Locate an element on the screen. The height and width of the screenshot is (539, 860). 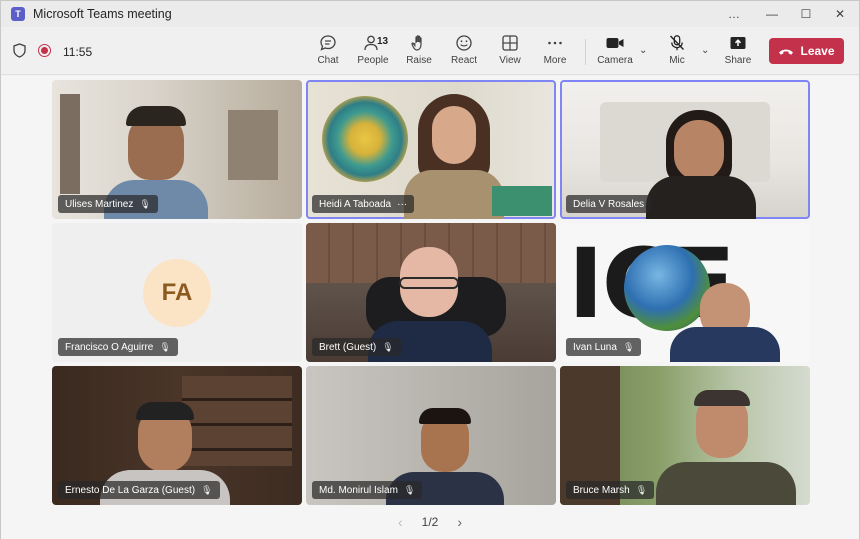
teams-logo-icon: T is located at coordinates (18, 14).